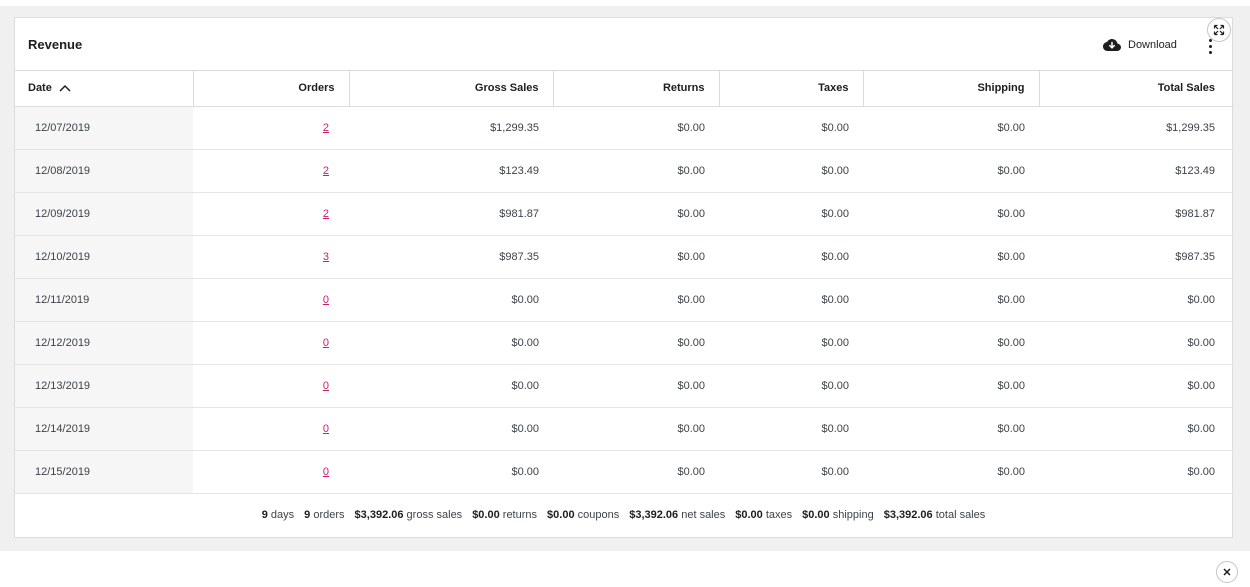  Describe the element at coordinates (451, 171) in the screenshot. I see `cell-gross-sales: $123.49` at that location.